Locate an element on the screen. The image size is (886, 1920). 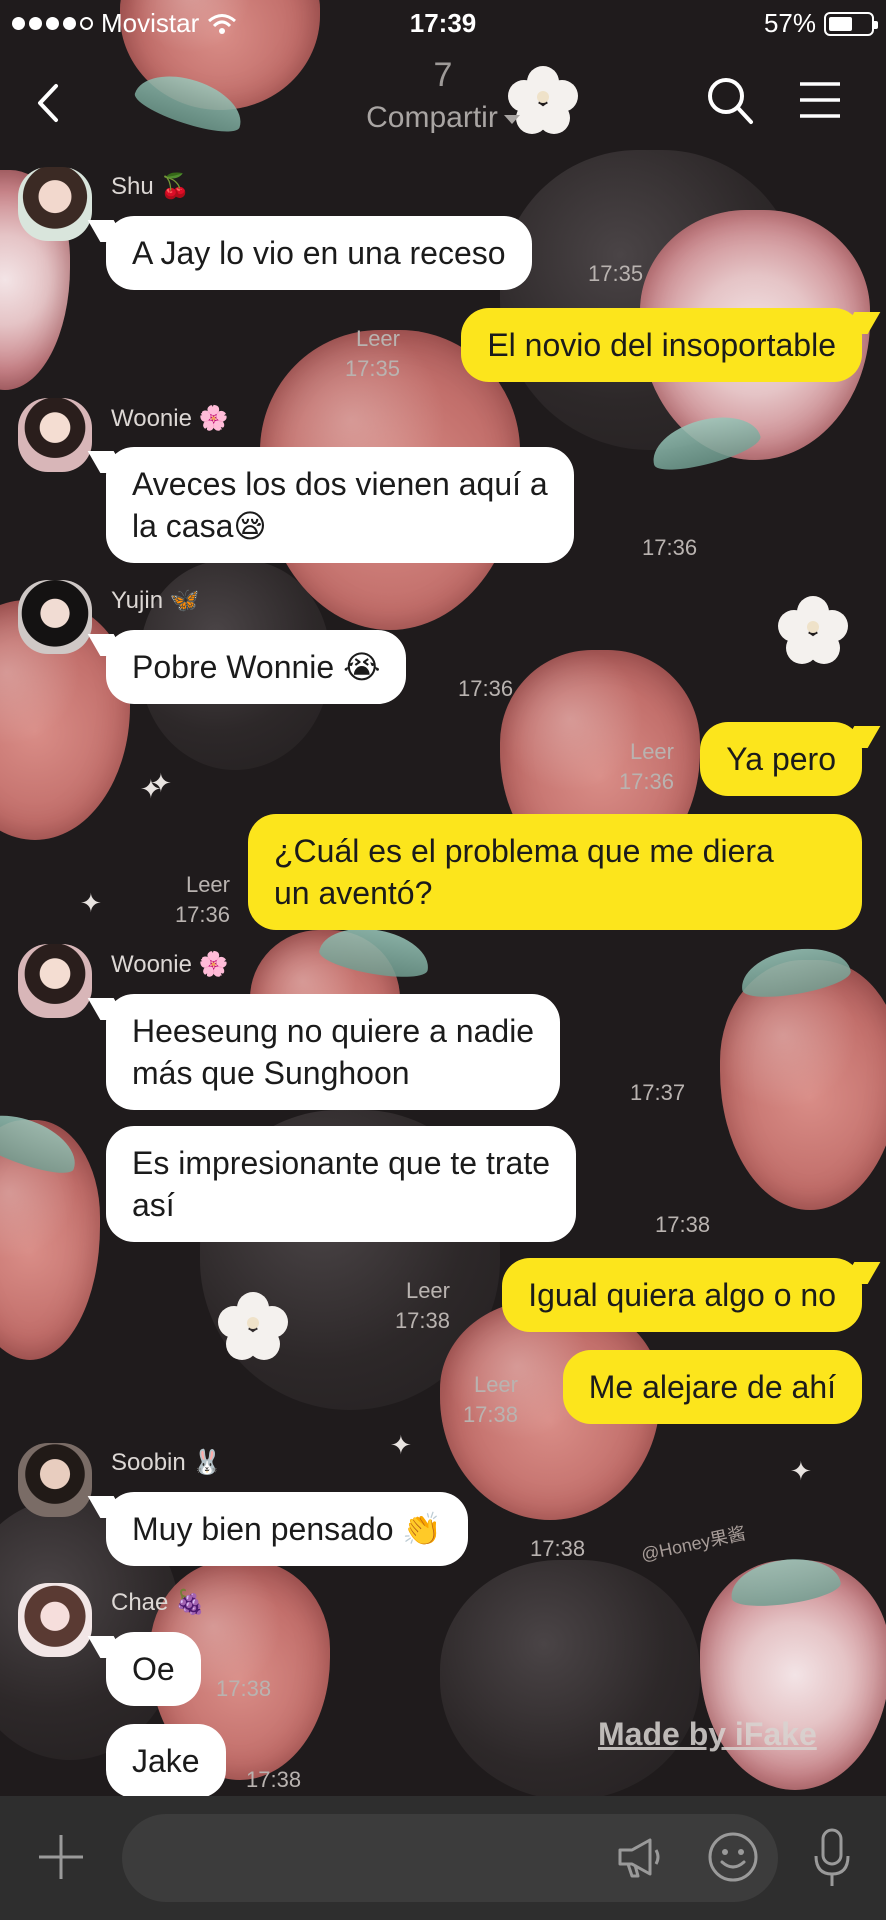
message-bubble: Aveces los dos vienen aquí a la casa😪 is located at coordinates (340, 505).